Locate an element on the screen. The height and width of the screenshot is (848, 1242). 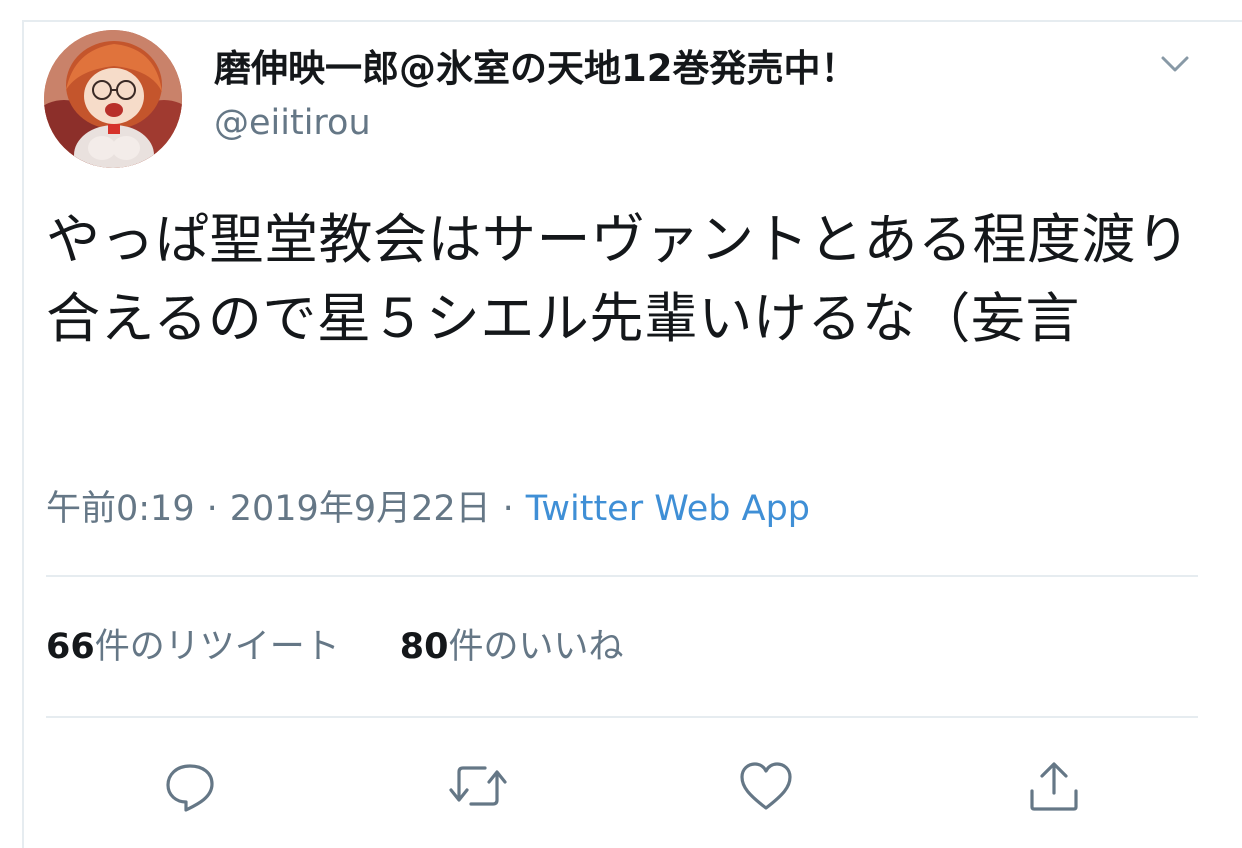
like-button is located at coordinates (766, 788).